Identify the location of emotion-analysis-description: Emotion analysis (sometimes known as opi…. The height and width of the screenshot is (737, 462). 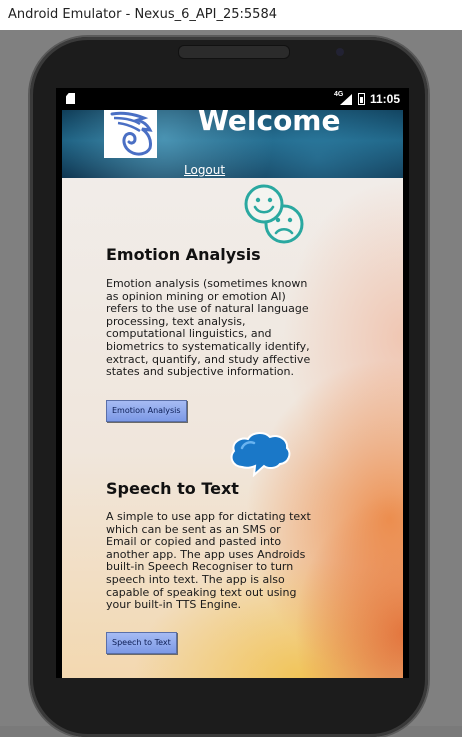
(208, 328).